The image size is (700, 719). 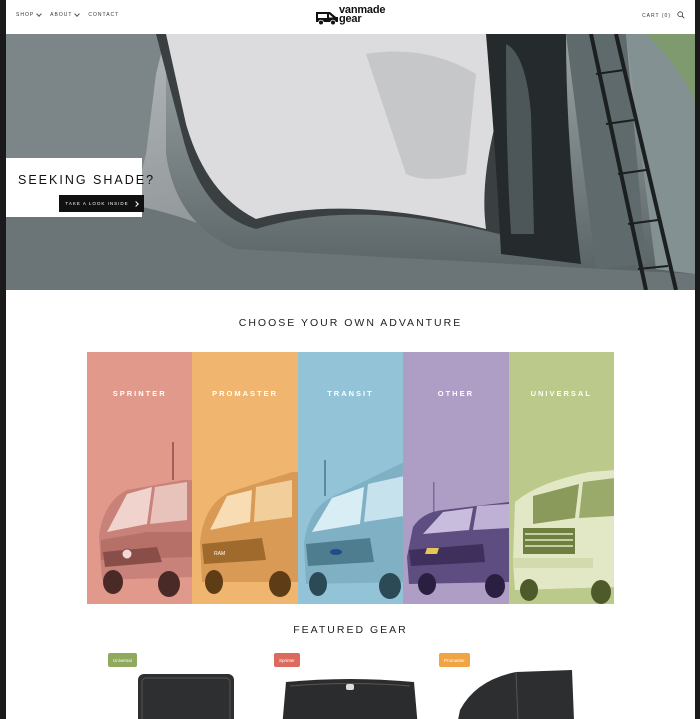 What do you see at coordinates (122, 660) in the screenshot?
I see `badge-universal: Universal` at bounding box center [122, 660].